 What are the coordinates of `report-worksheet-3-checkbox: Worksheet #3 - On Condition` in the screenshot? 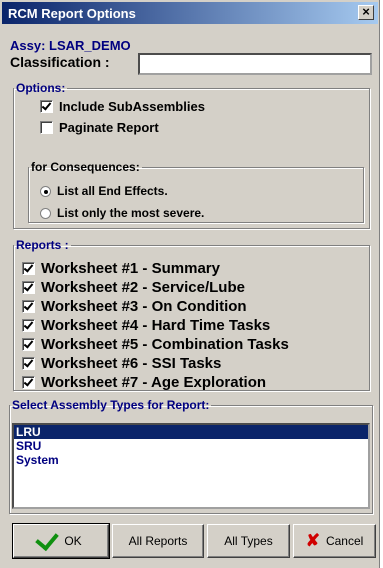 It's located at (134, 306).